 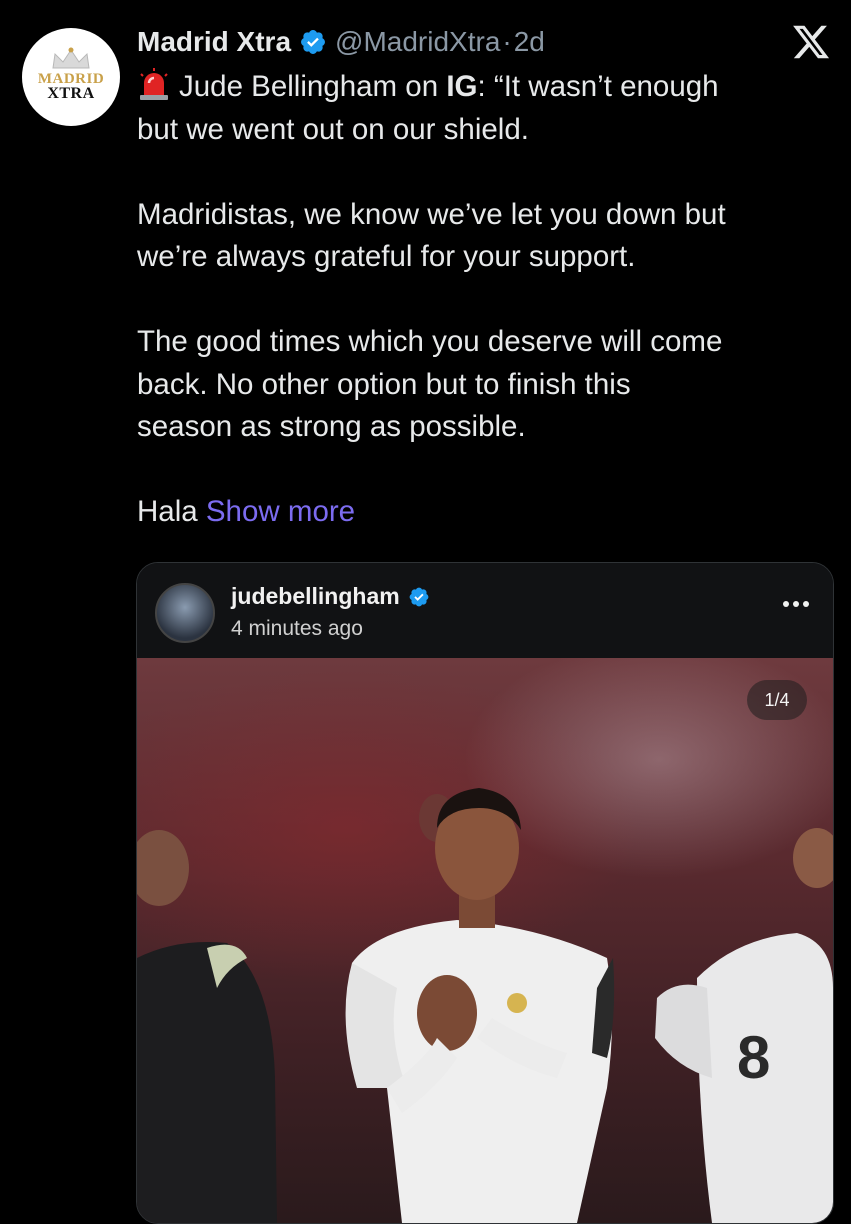 What do you see at coordinates (386, 256) in the screenshot?
I see `tweet-para2-line2: we’re always grateful for your support.` at bounding box center [386, 256].